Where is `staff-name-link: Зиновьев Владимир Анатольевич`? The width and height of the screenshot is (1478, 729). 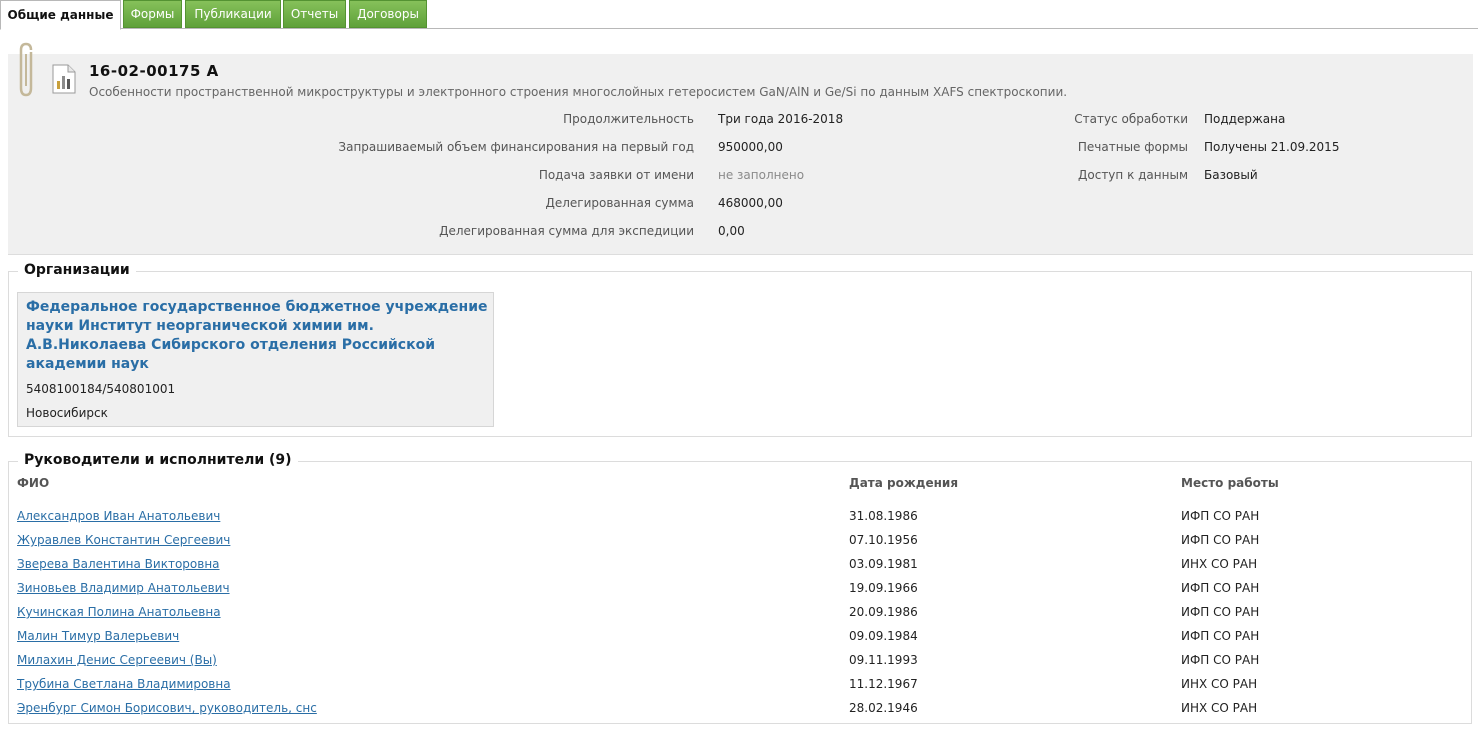
staff-name-link: Зиновьев Владимир Анатольевич is located at coordinates (123, 588).